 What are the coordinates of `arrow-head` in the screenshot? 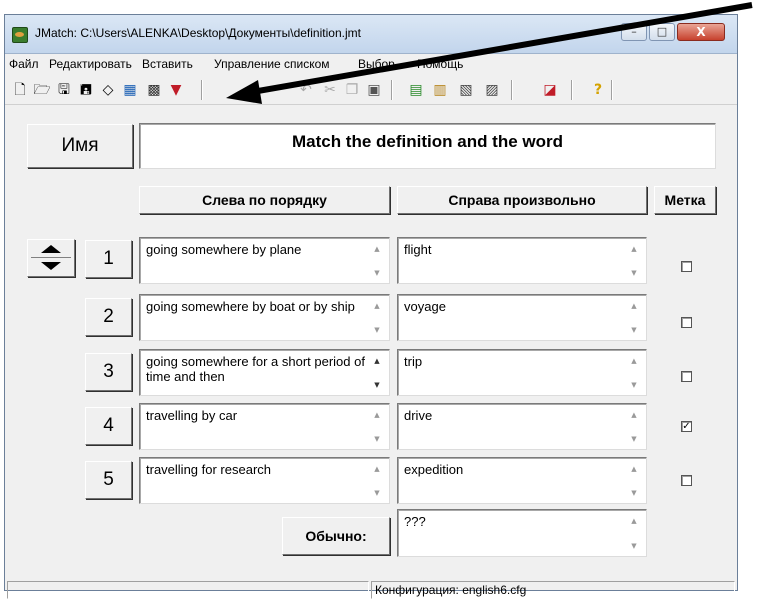 It's located at (244, 92).